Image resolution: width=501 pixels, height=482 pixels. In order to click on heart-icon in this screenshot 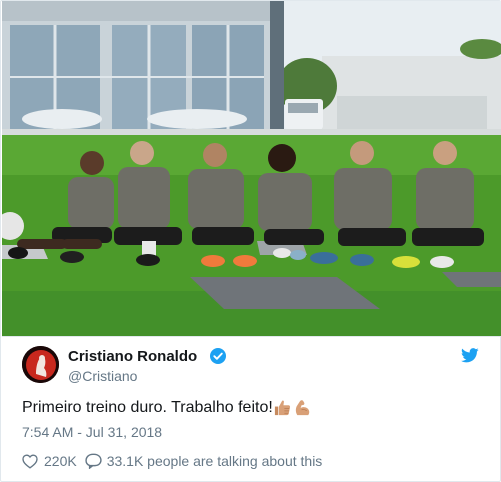, I will do `click(30, 461)`.